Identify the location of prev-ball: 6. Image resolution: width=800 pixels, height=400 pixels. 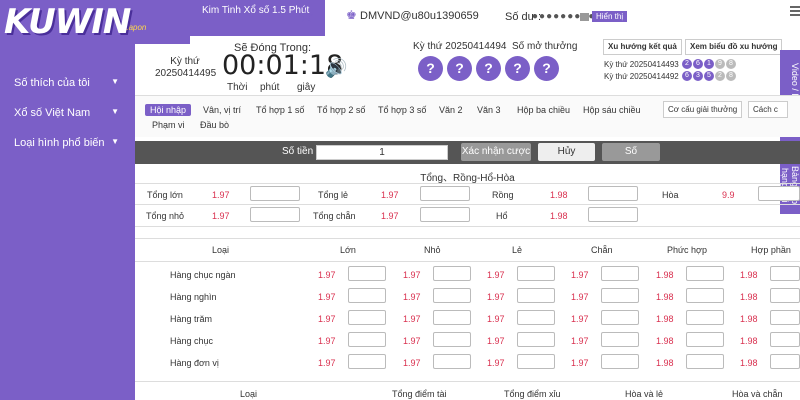
(697, 64).